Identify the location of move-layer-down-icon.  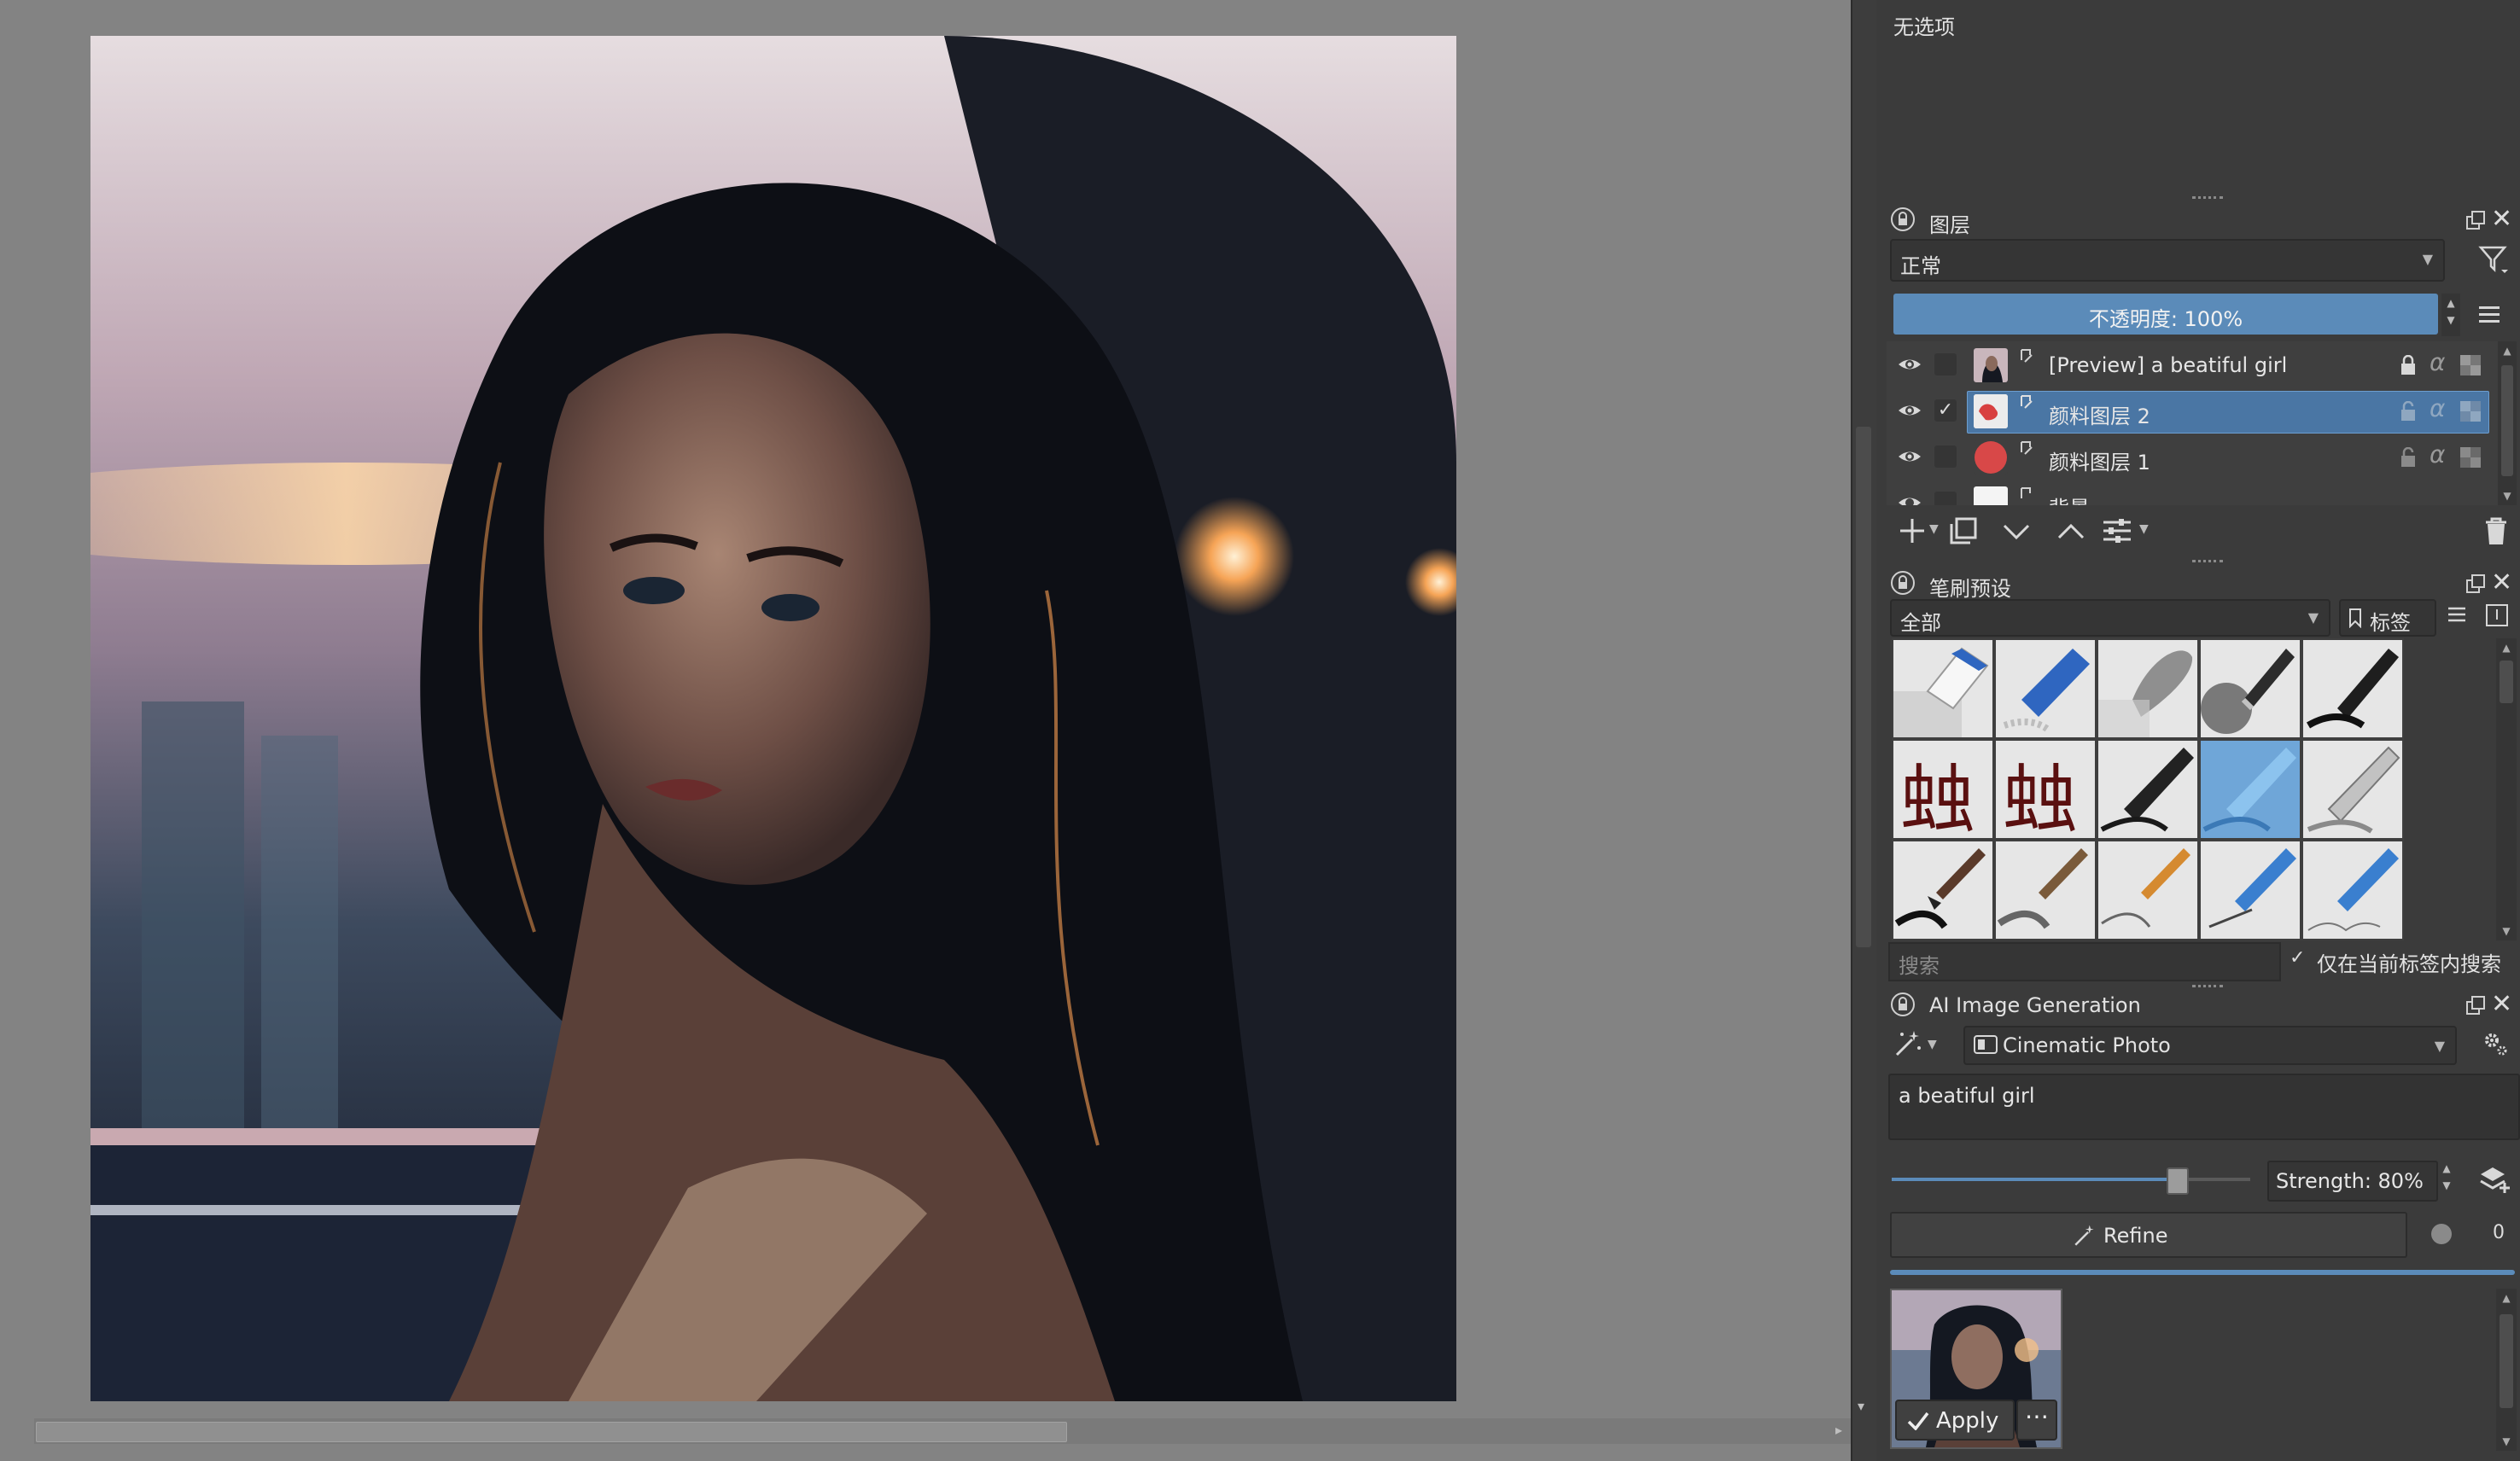
(2016, 531).